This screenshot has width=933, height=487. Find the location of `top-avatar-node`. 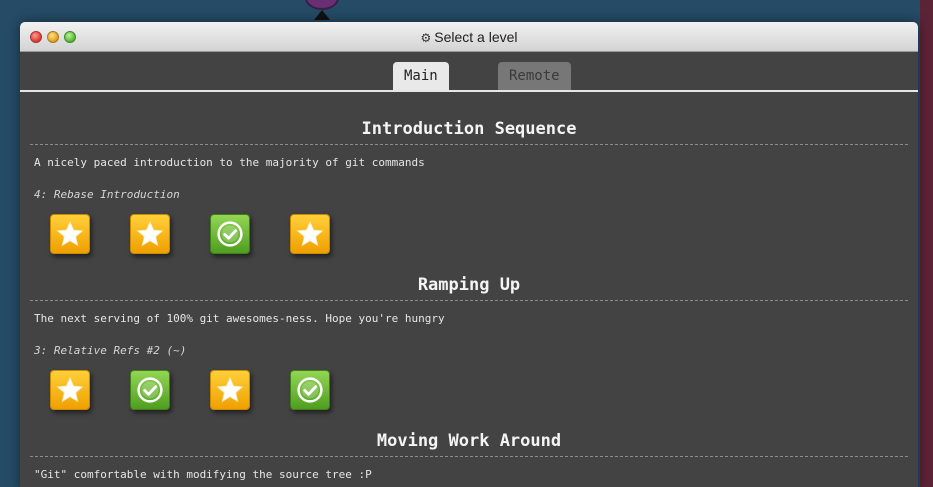

top-avatar-node is located at coordinates (322, 5).